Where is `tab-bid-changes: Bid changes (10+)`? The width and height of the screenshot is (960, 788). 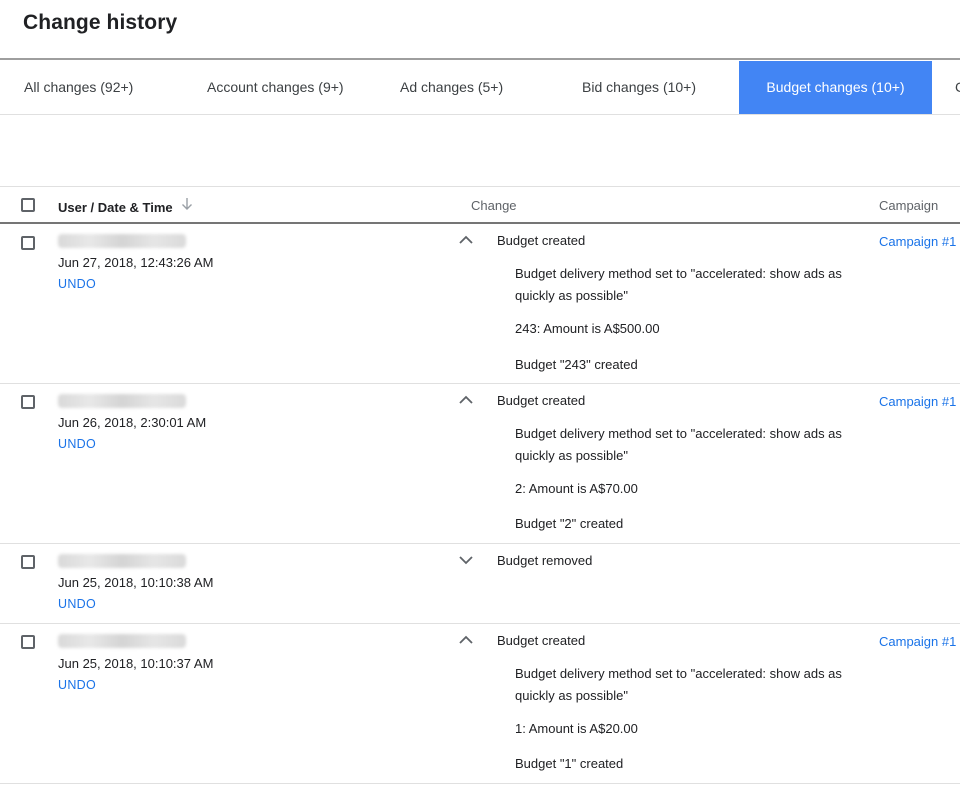
tab-bid-changes: Bid changes (10+) is located at coordinates (639, 87).